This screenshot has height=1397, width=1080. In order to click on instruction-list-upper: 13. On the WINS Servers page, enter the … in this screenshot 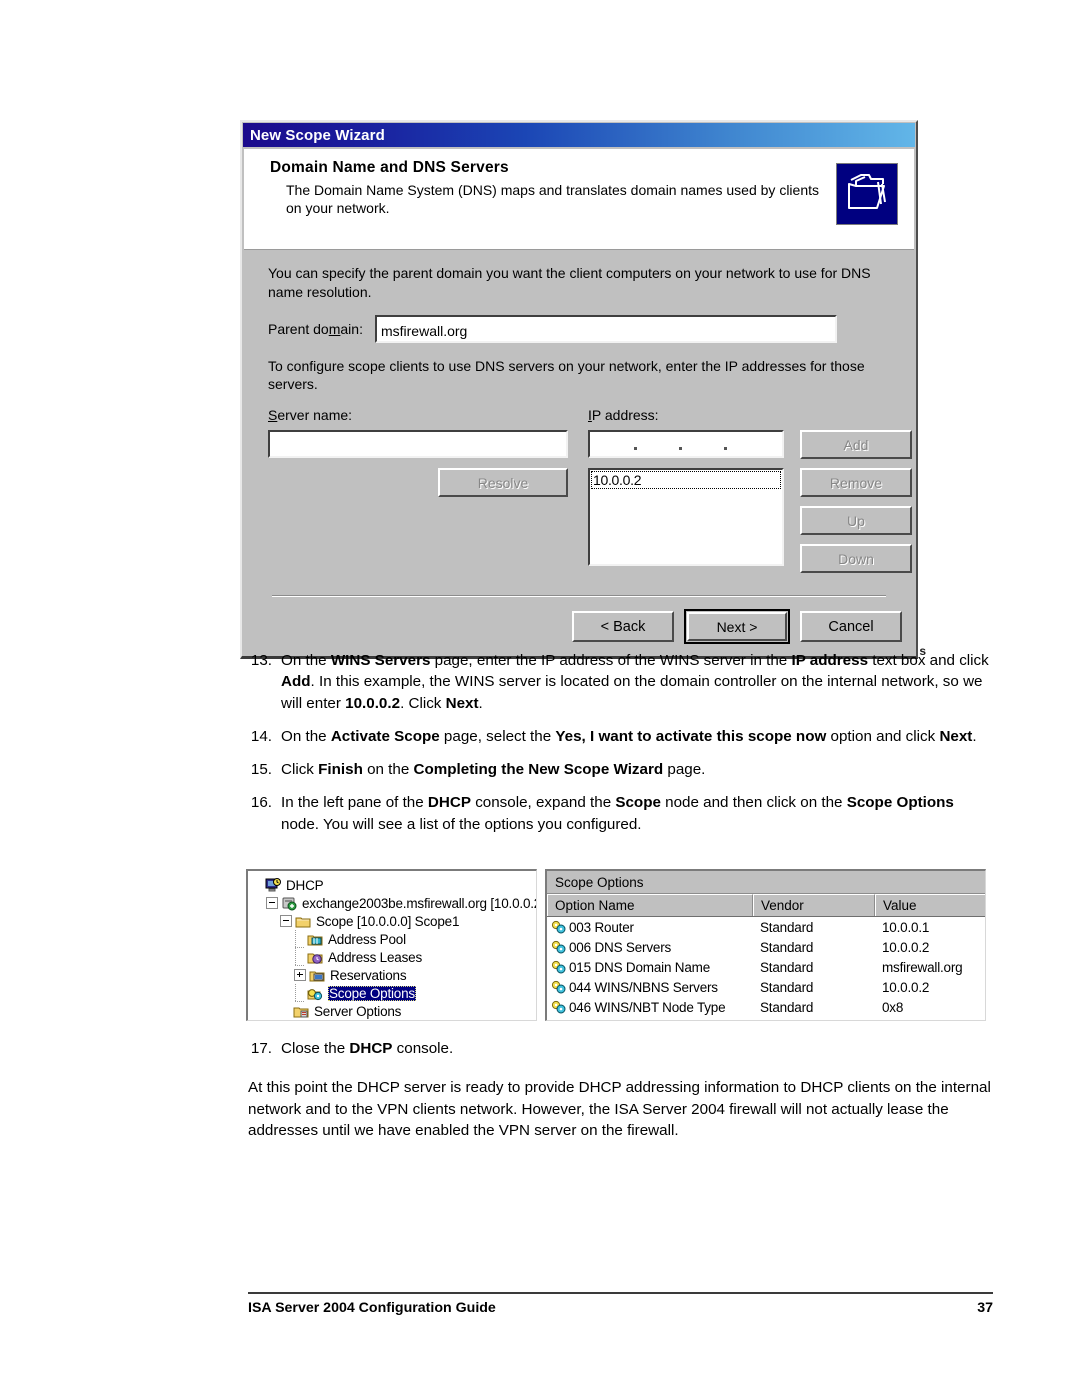, I will do `click(620, 748)`.